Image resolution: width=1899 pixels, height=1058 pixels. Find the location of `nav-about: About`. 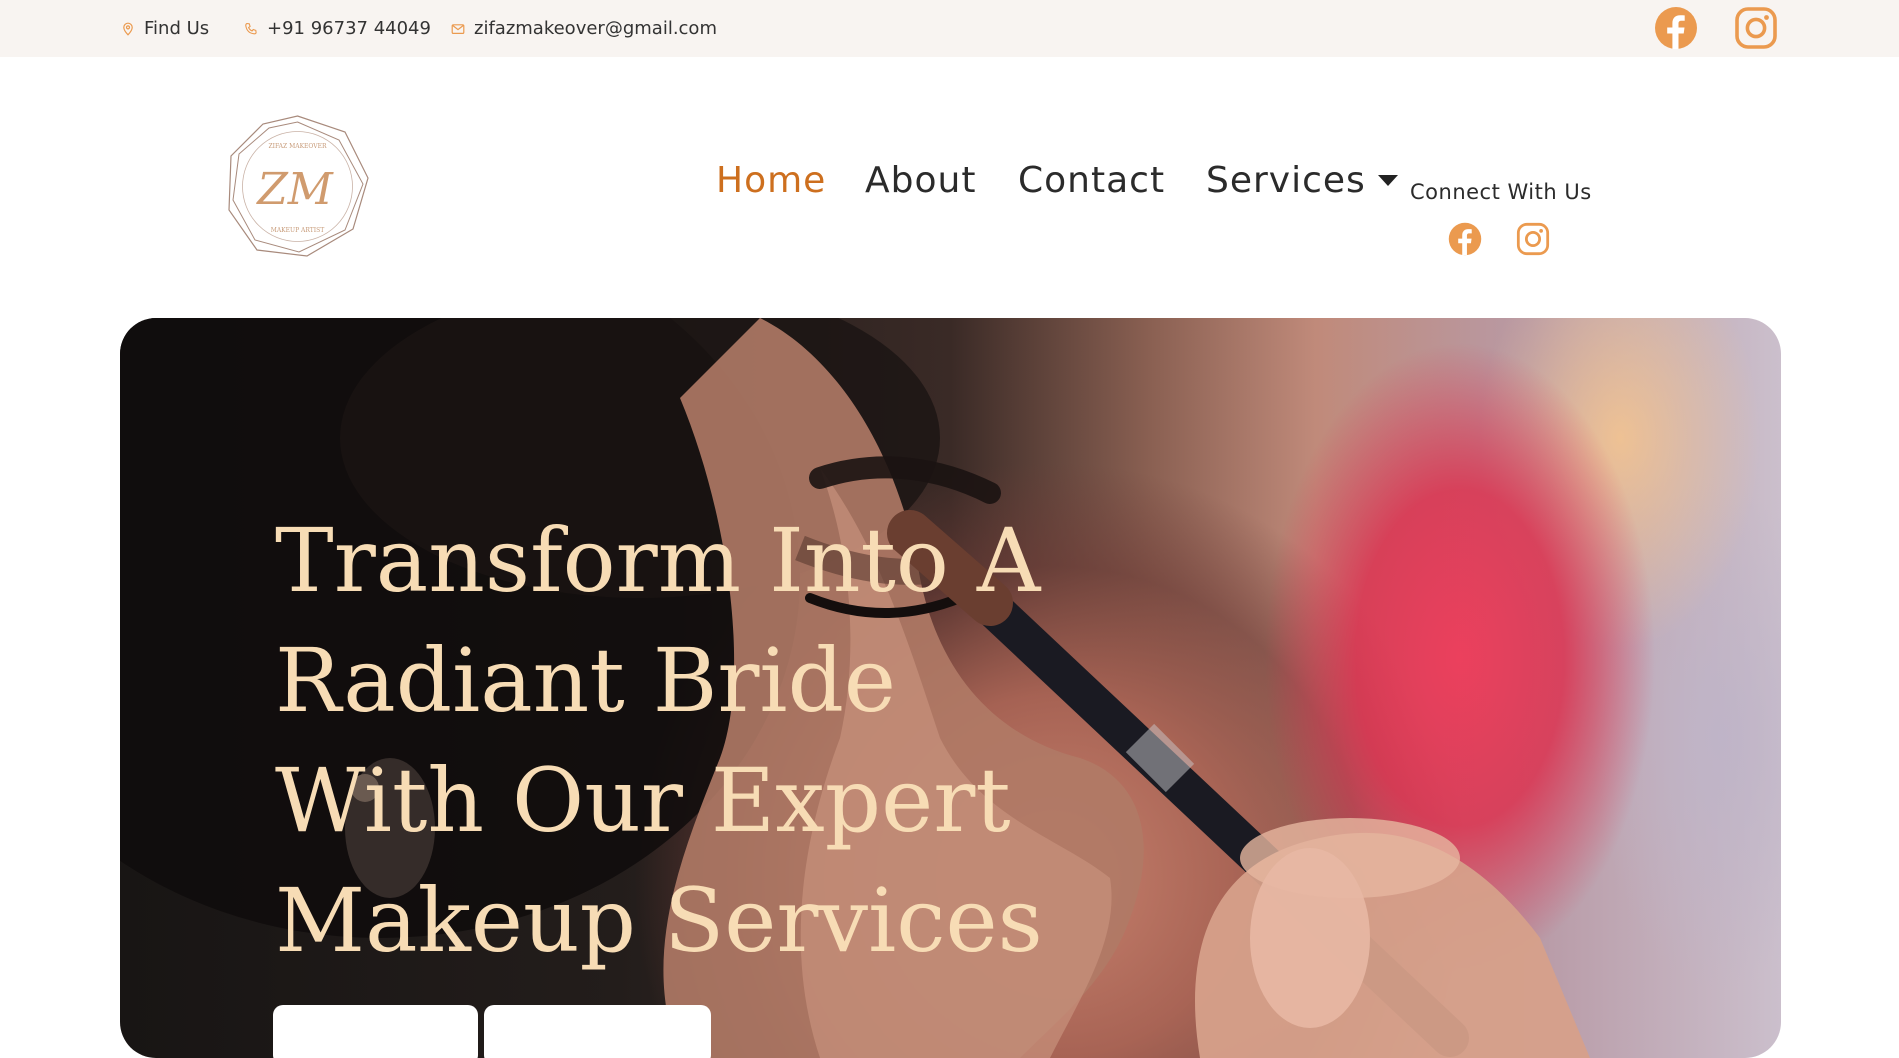

nav-about: About is located at coordinates (920, 180).